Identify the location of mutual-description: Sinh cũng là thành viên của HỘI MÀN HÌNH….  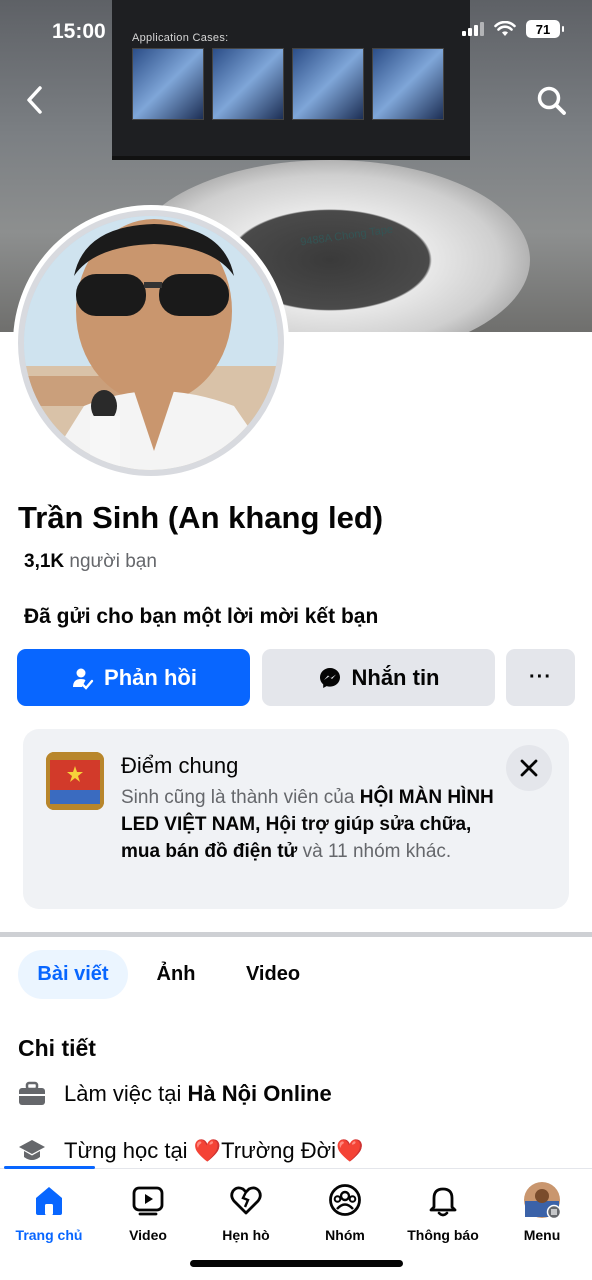
(311, 824).